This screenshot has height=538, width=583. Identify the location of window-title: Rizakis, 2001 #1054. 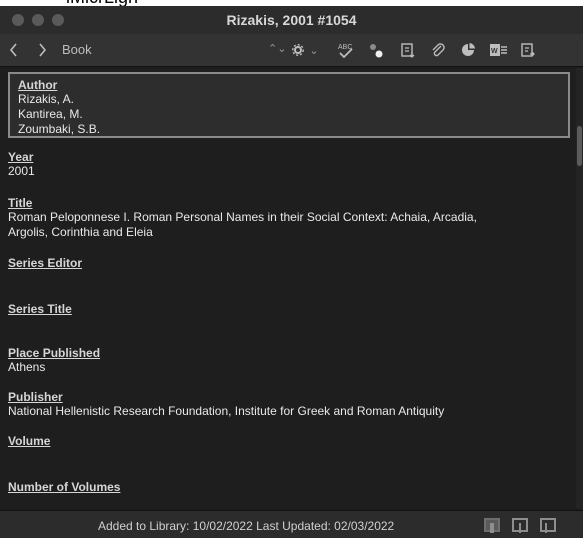
(291, 20).